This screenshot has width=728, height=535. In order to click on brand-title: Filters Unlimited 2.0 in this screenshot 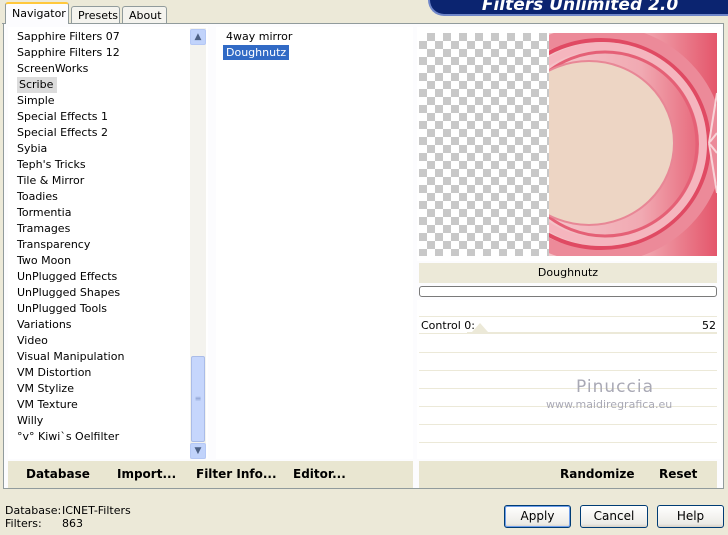, I will do `click(580, 7)`.